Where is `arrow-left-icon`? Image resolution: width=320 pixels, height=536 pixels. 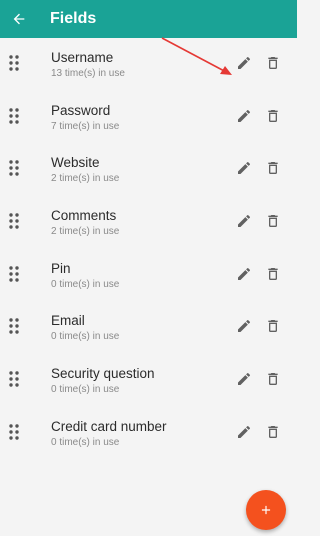 arrow-left-icon is located at coordinates (19, 19).